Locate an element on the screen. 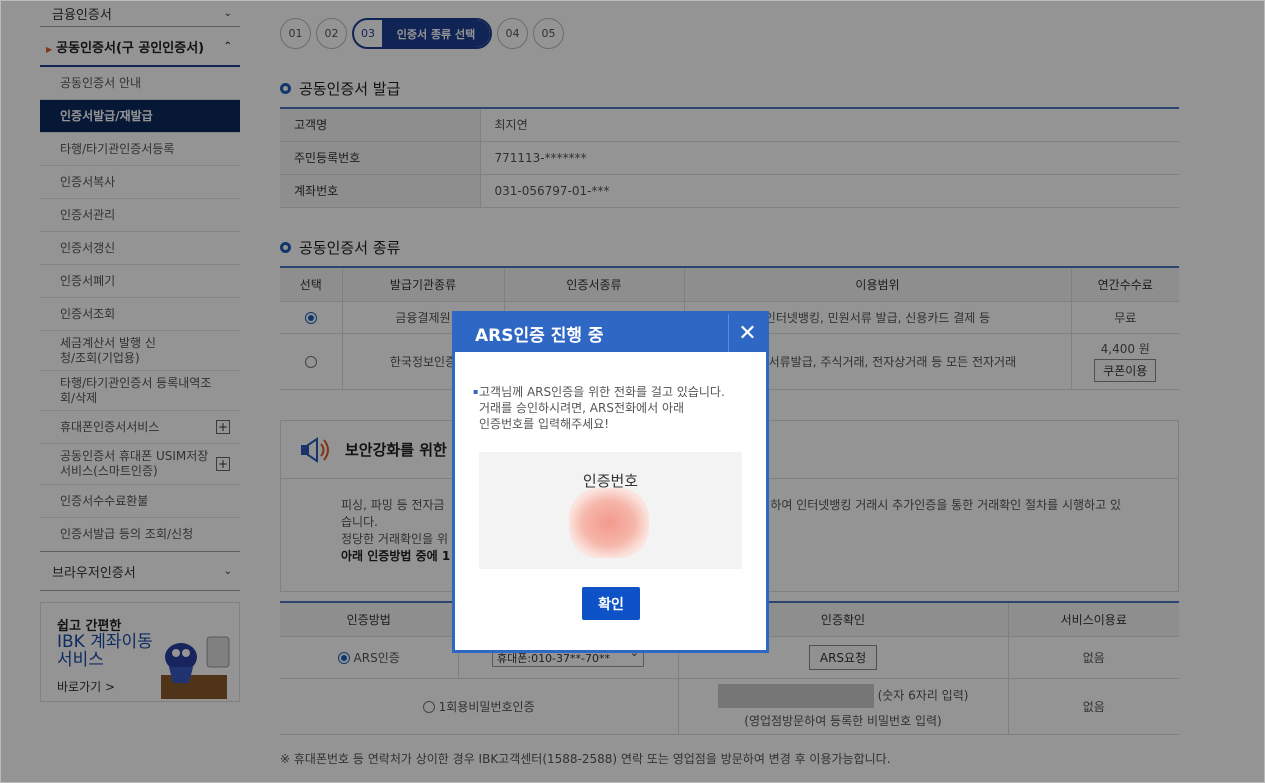  close-icon: ✕ is located at coordinates (747, 333).